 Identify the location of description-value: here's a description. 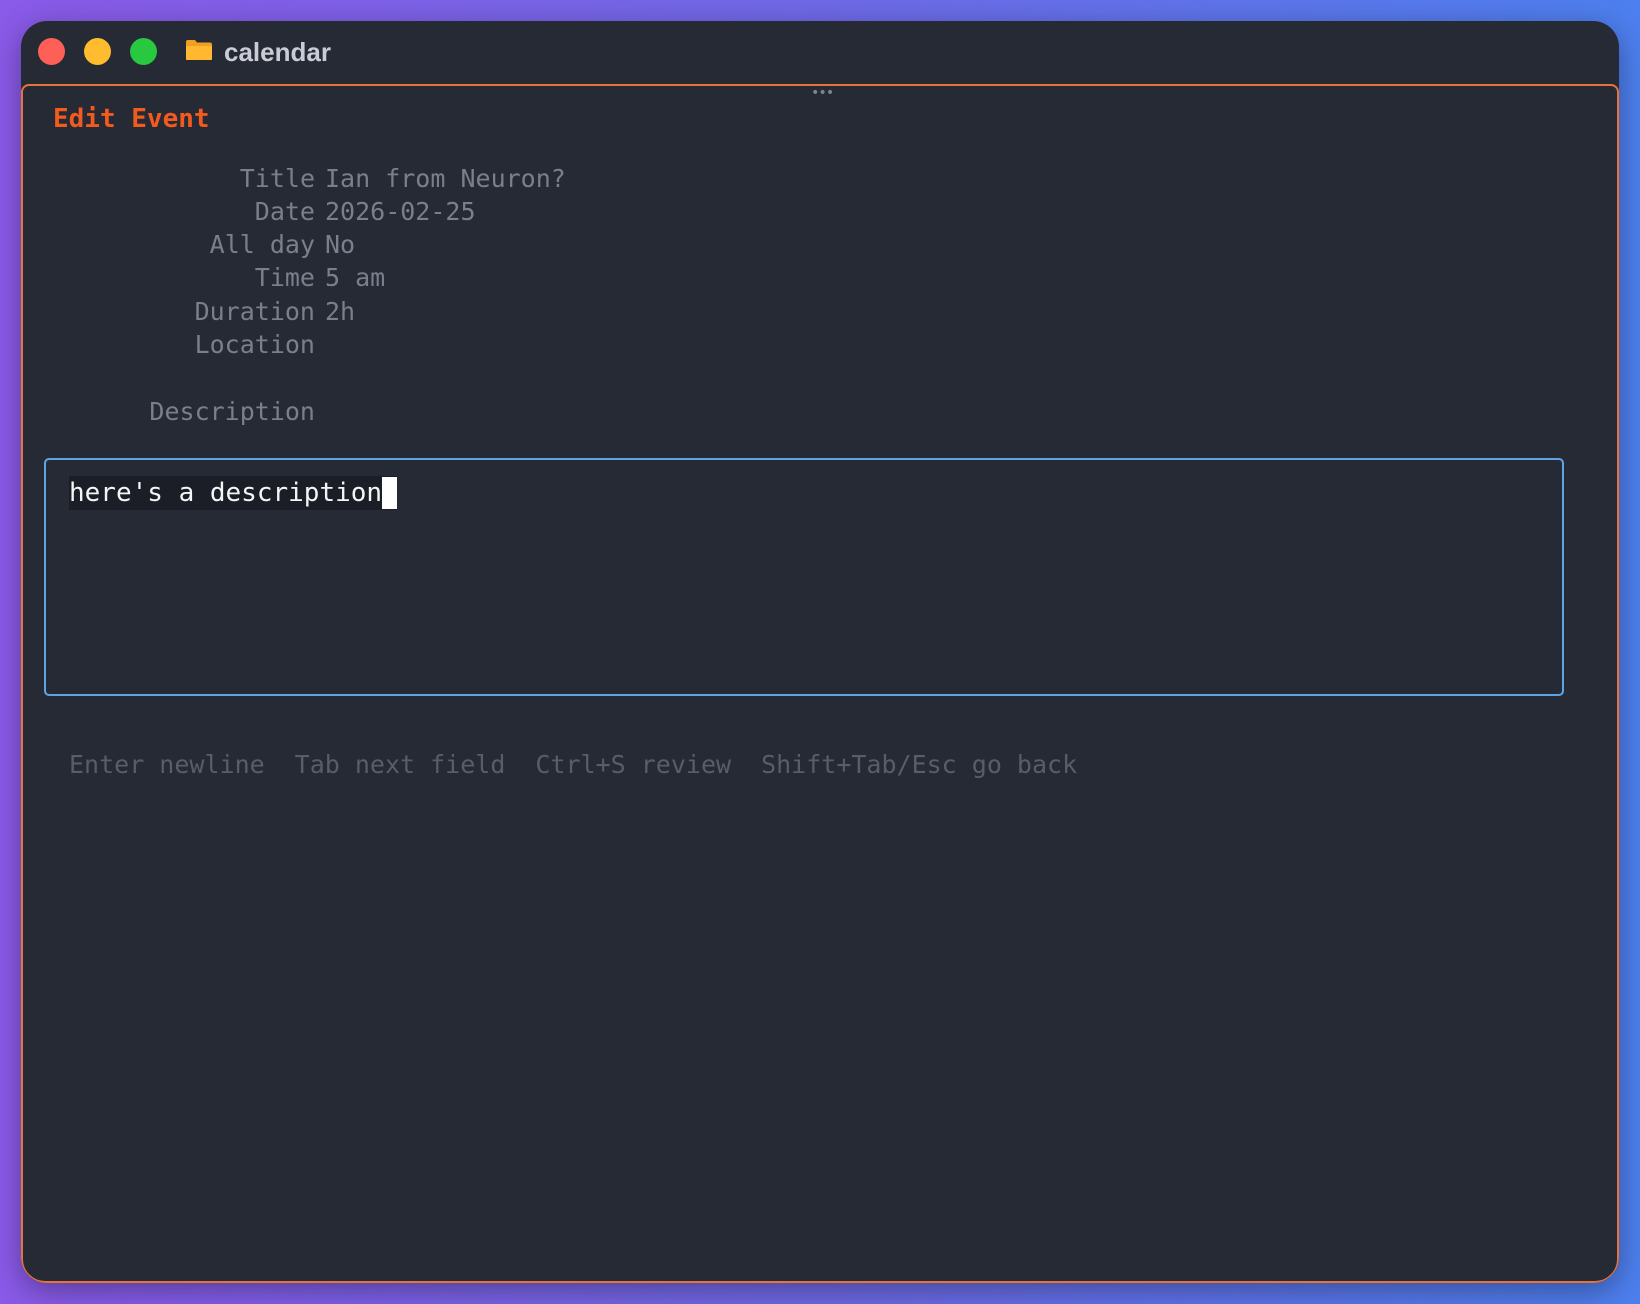
(226, 493).